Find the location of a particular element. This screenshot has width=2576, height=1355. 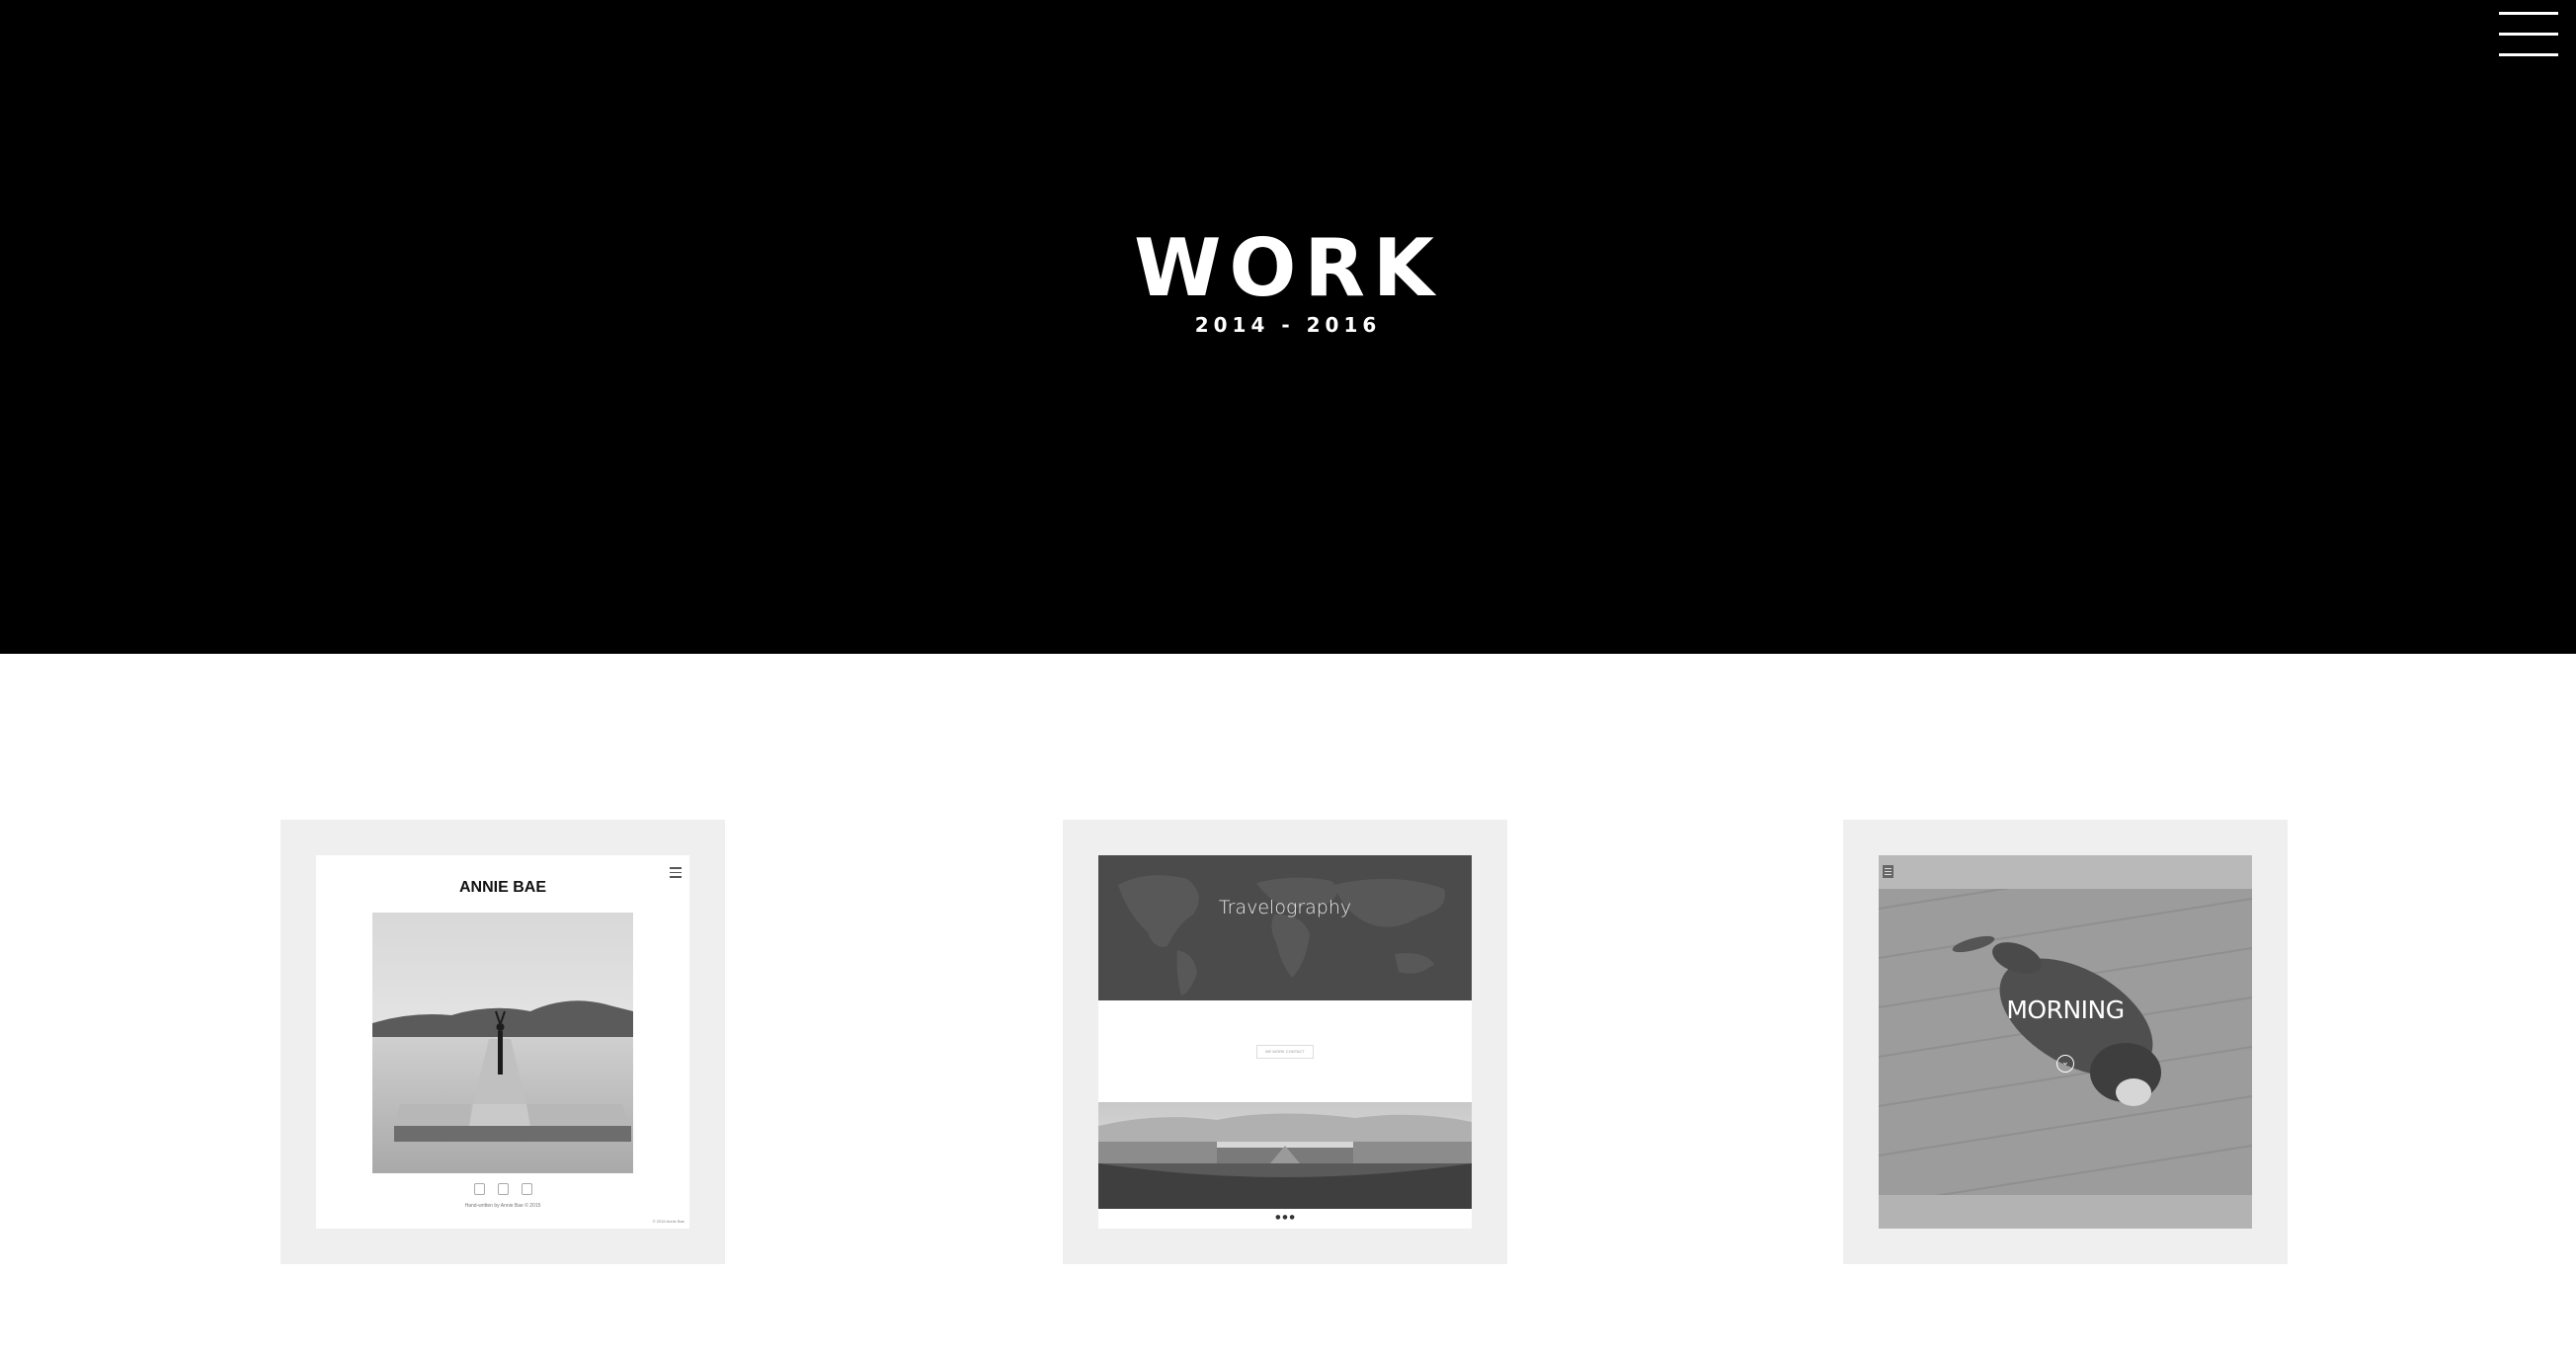

instagram-icon is located at coordinates (479, 1189).